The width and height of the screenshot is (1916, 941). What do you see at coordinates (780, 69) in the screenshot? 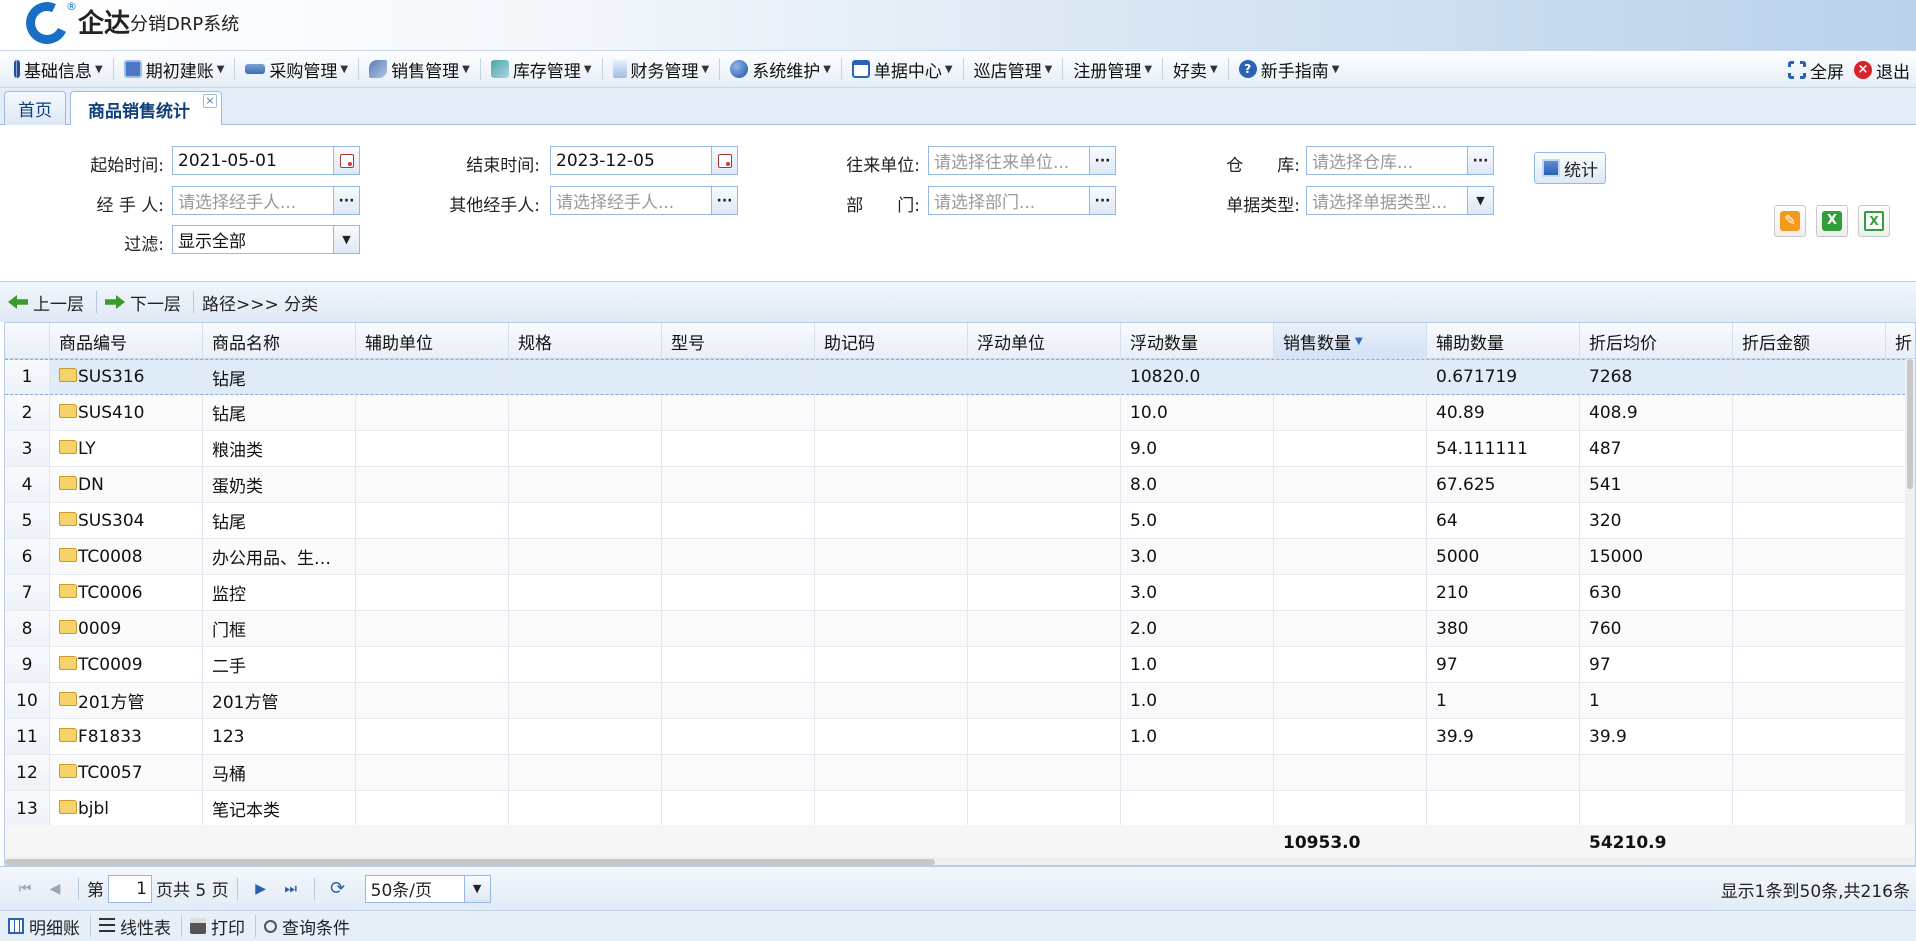
I see `menu-system: 系统维护 ▼` at bounding box center [780, 69].